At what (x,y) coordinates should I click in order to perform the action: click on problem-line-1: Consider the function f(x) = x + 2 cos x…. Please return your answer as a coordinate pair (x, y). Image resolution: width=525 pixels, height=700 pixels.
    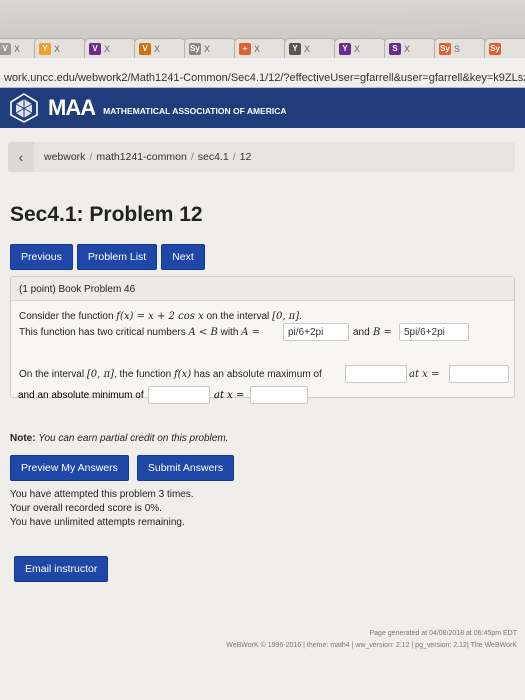
    Looking at the image, I should click on (160, 316).